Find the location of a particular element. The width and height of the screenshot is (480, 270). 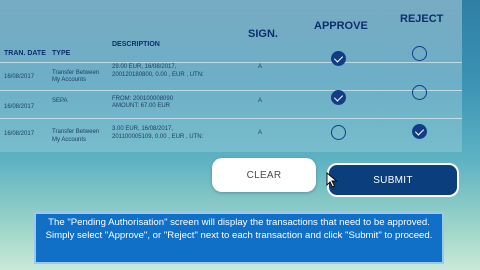

row-desc-line2: 200120180800, 0.00 , EUR , UTN: is located at coordinates (158, 75).